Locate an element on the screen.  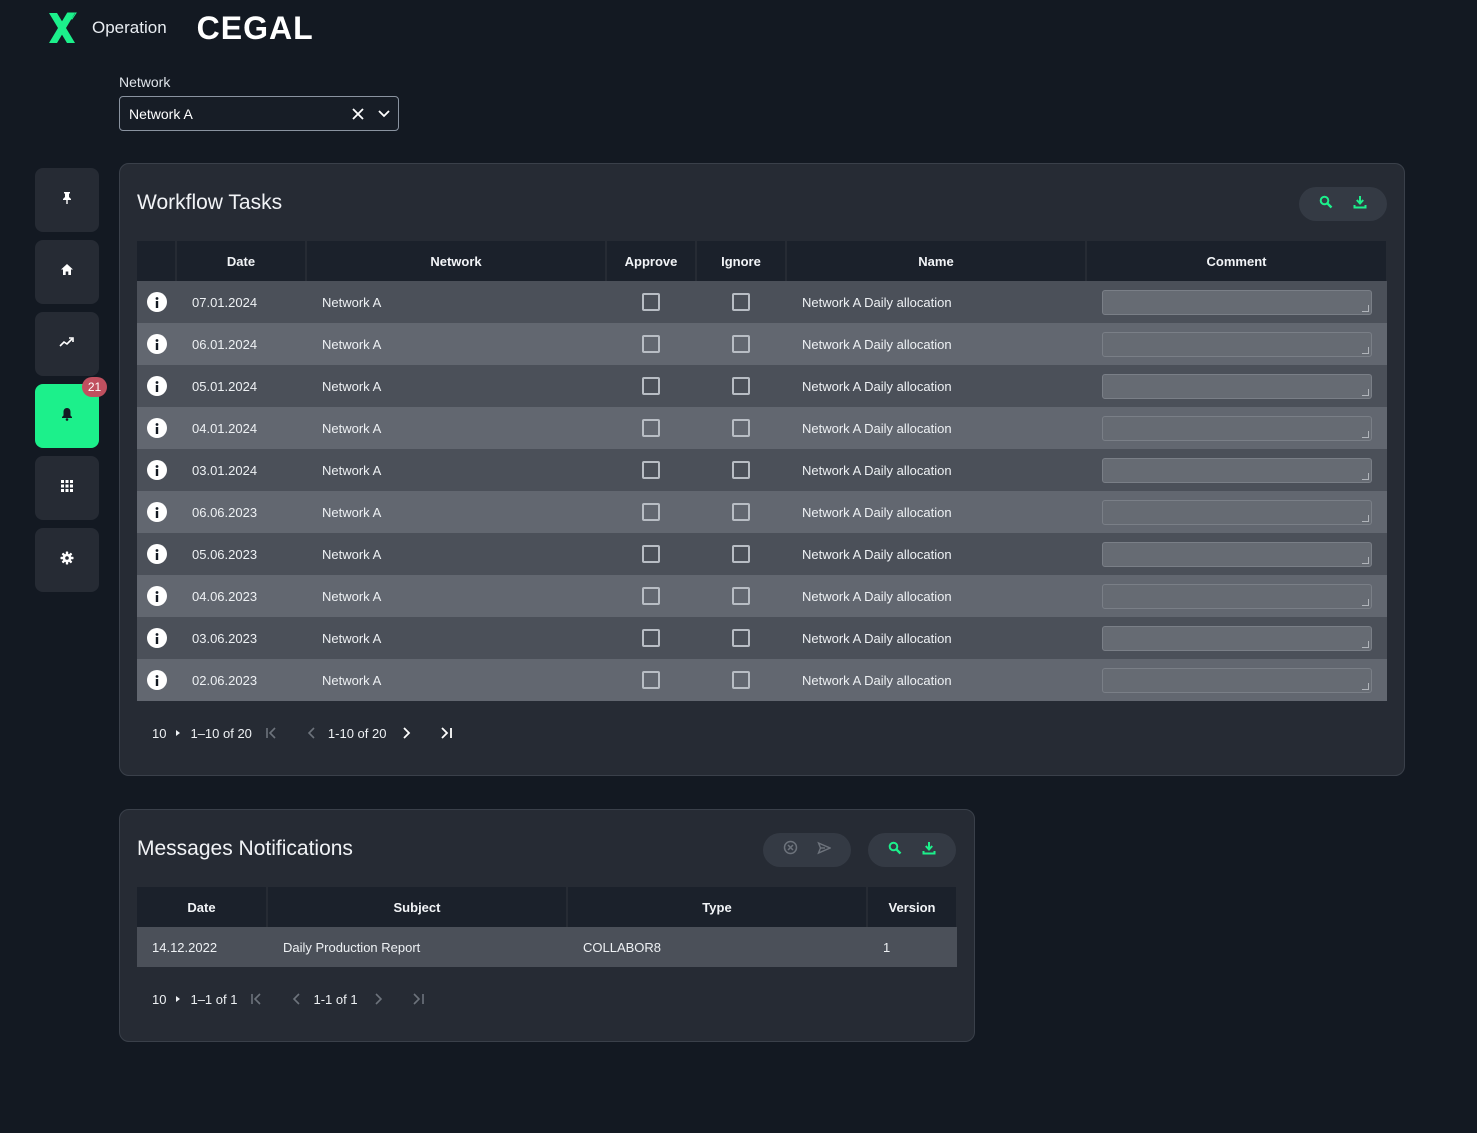
sidebar-item-apps is located at coordinates (67, 488).